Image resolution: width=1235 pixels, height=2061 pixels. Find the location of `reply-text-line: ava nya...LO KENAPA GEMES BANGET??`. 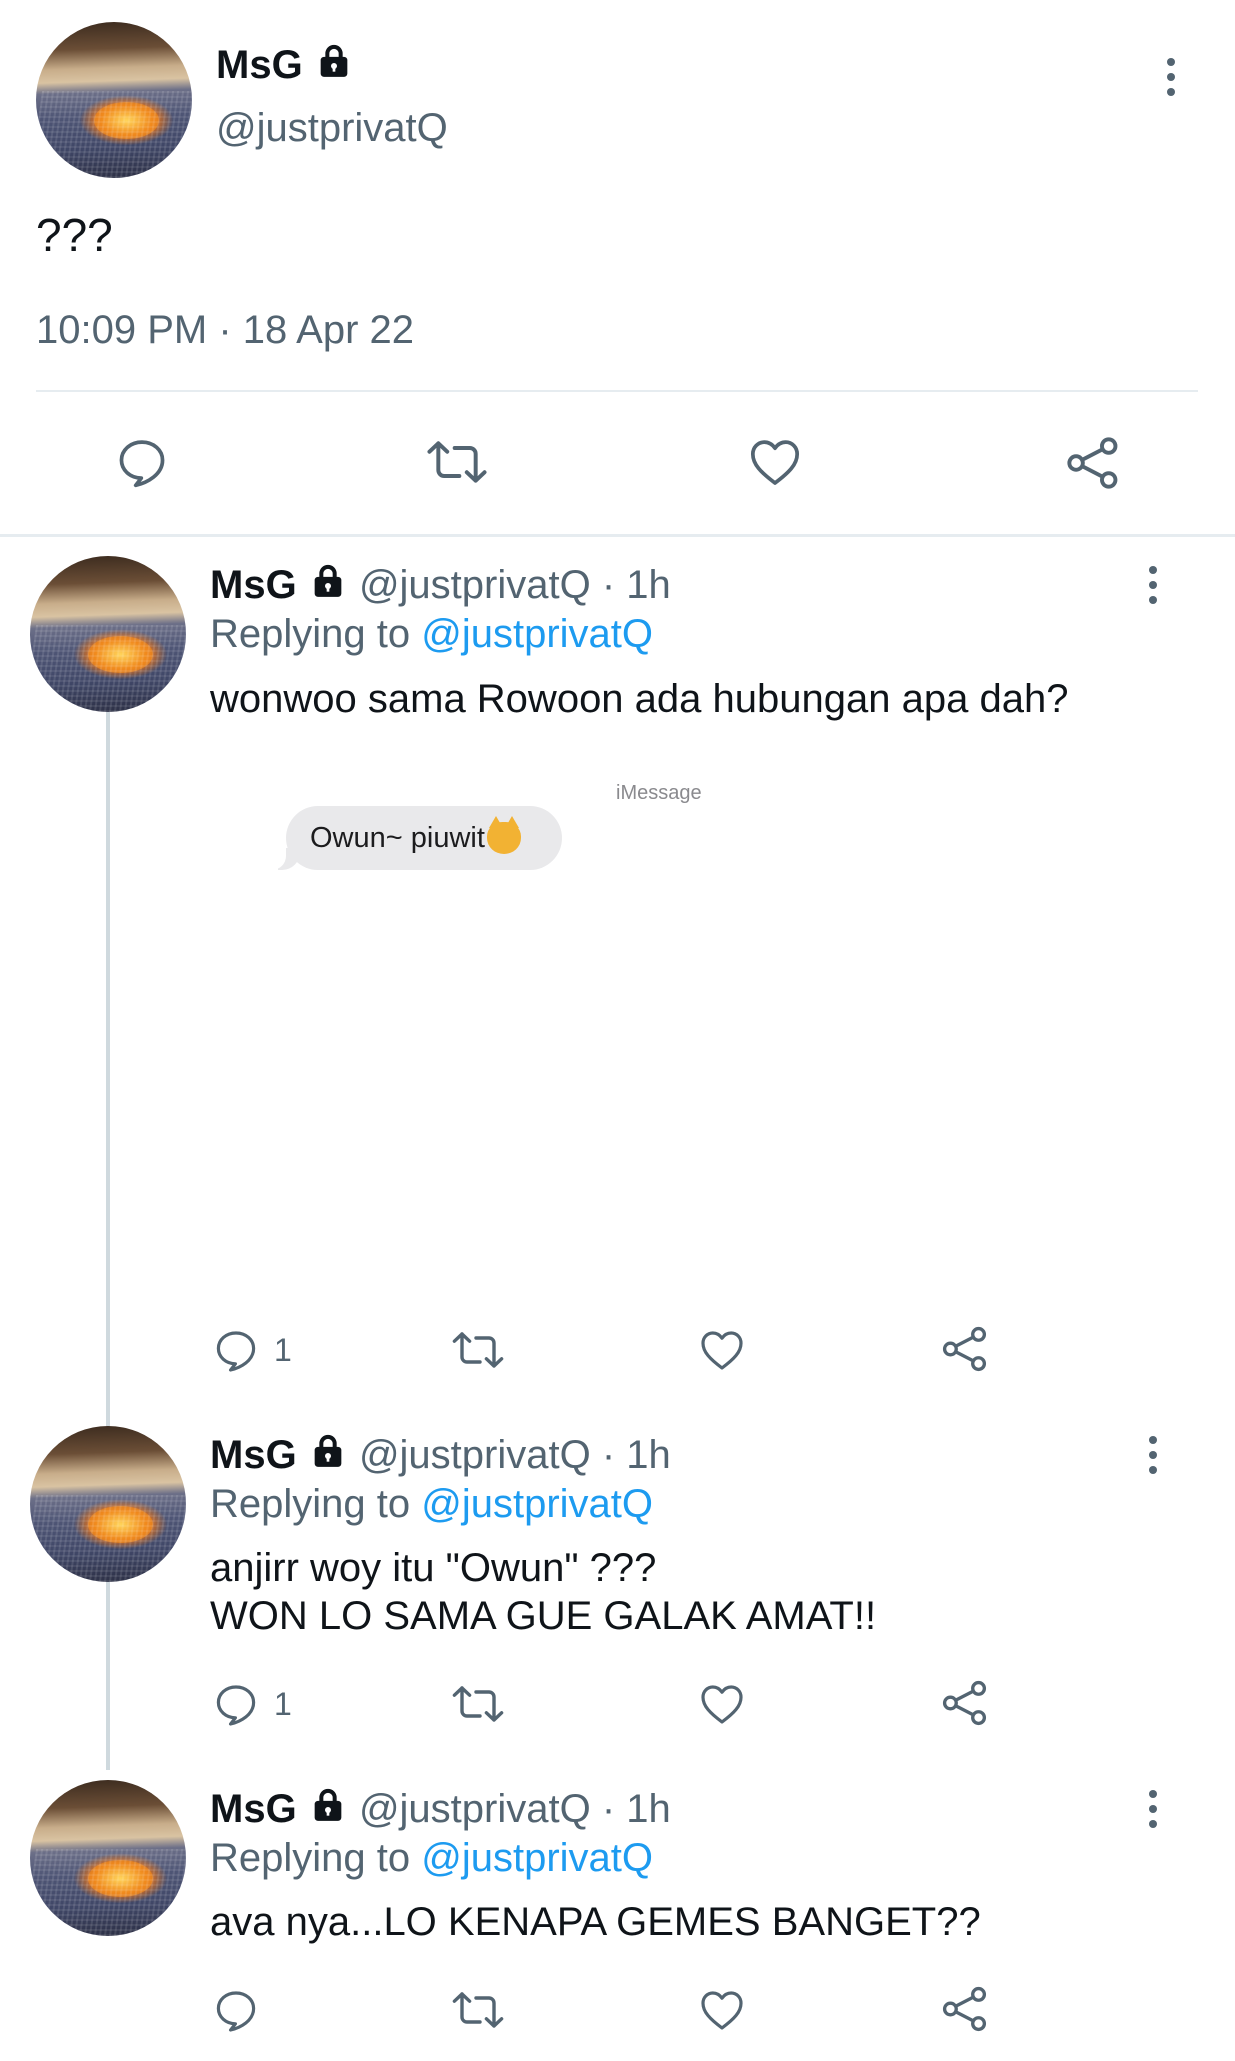

reply-text-line: ava nya...LO KENAPA GEMES BANGET?? is located at coordinates (595, 1922).